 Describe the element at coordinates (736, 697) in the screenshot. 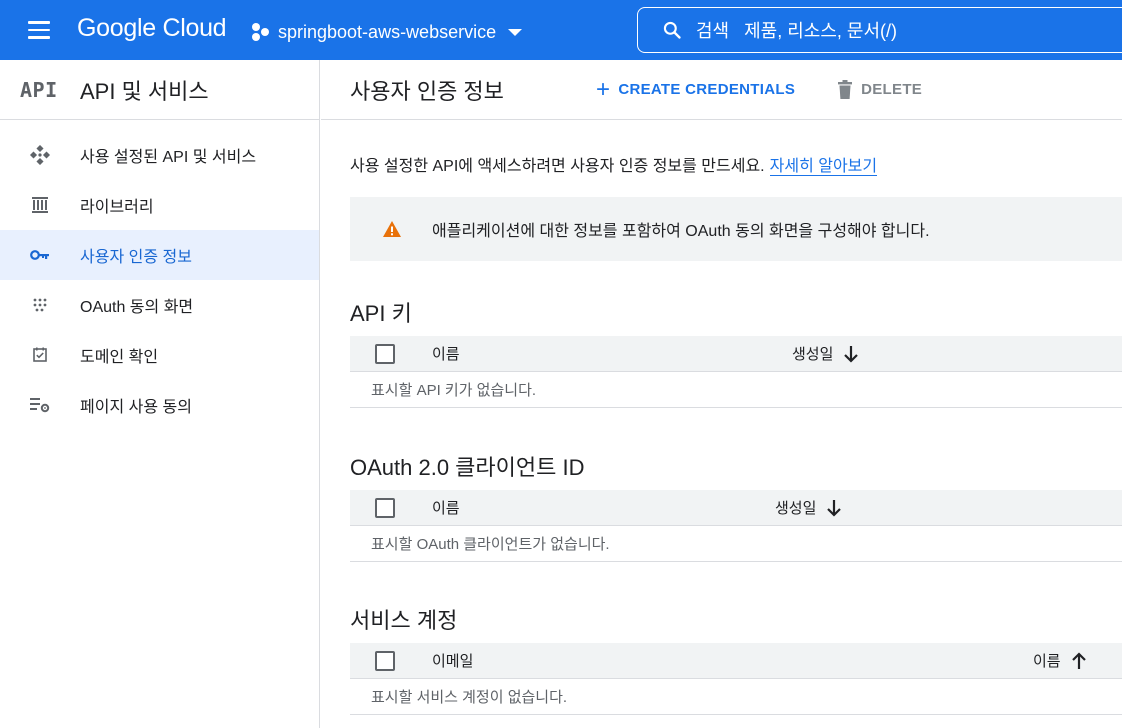

I see `empty-state-row: 표시할 서비스 계정이 없습니다.` at that location.